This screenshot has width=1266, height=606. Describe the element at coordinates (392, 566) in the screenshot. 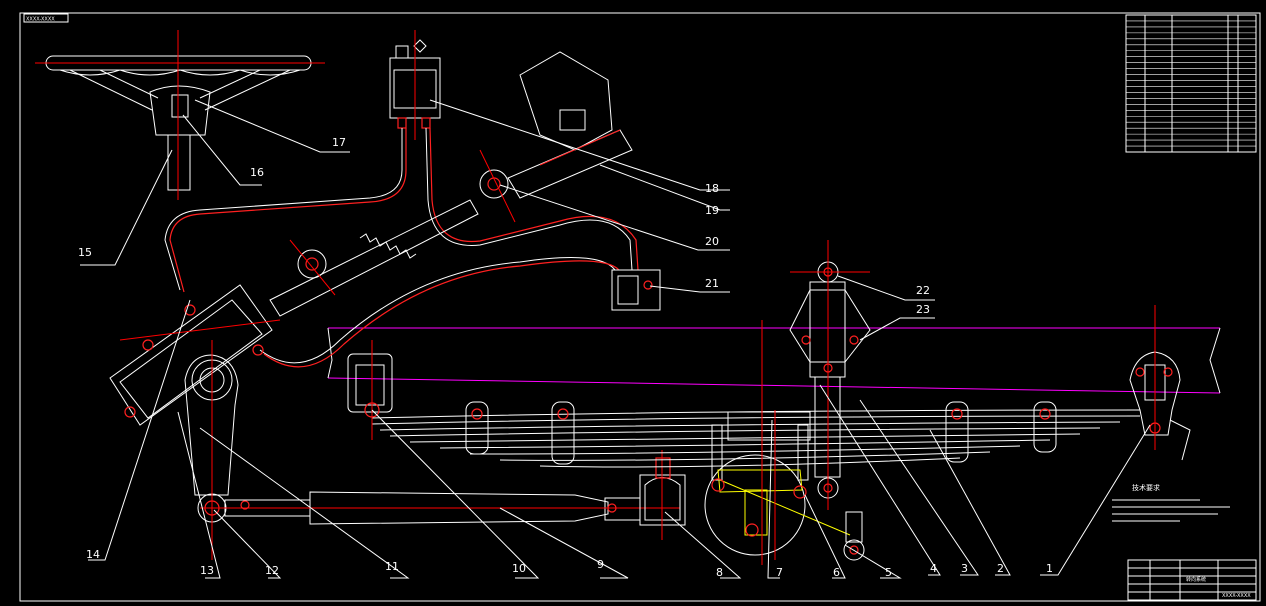

I see `callout-11: 11` at that location.